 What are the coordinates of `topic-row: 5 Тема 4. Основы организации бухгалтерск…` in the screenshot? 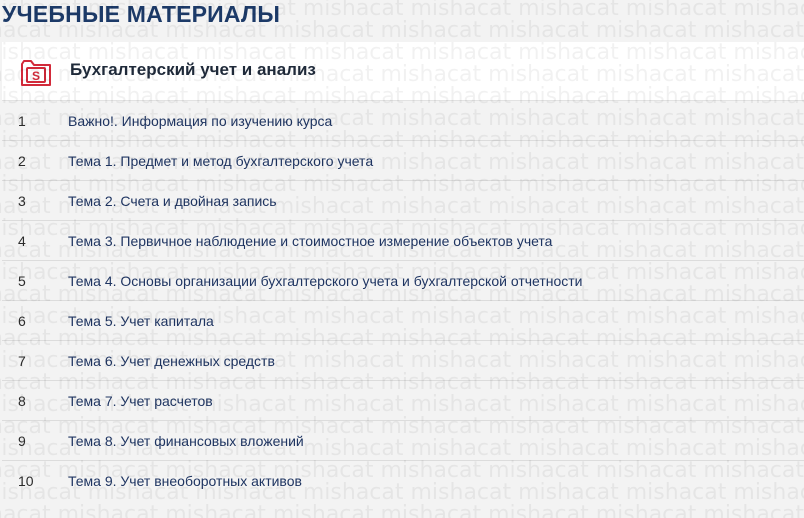 It's located at (403, 281).